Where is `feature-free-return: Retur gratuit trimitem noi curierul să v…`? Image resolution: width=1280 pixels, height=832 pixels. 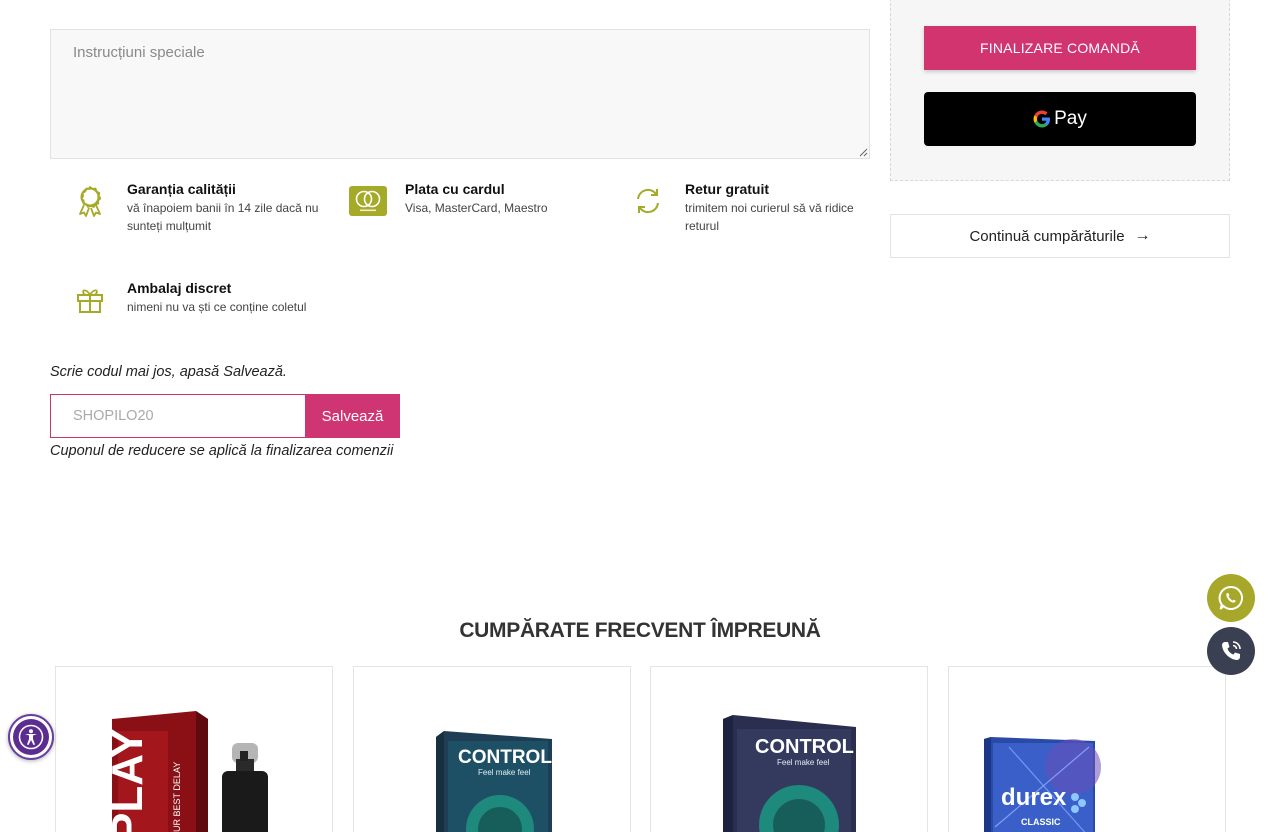
feature-free-return: Retur gratuit trimitem noi curierul să v… is located at coordinates (741, 208).